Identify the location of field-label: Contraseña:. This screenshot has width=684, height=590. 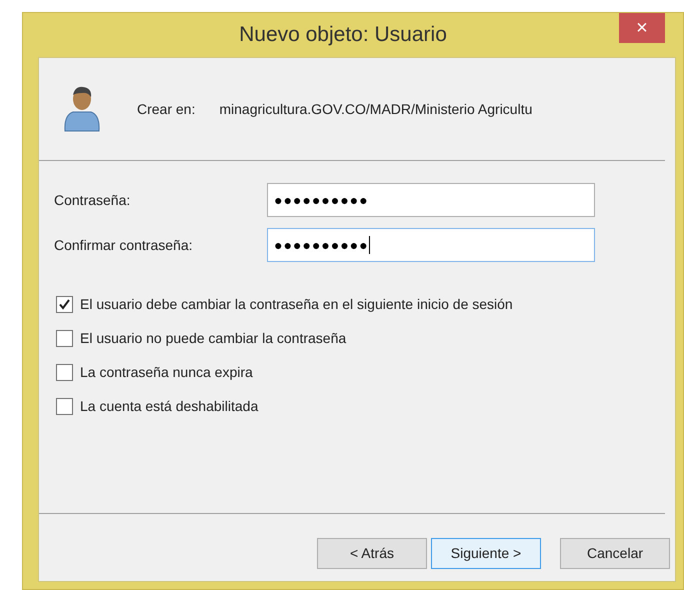
(93, 200).